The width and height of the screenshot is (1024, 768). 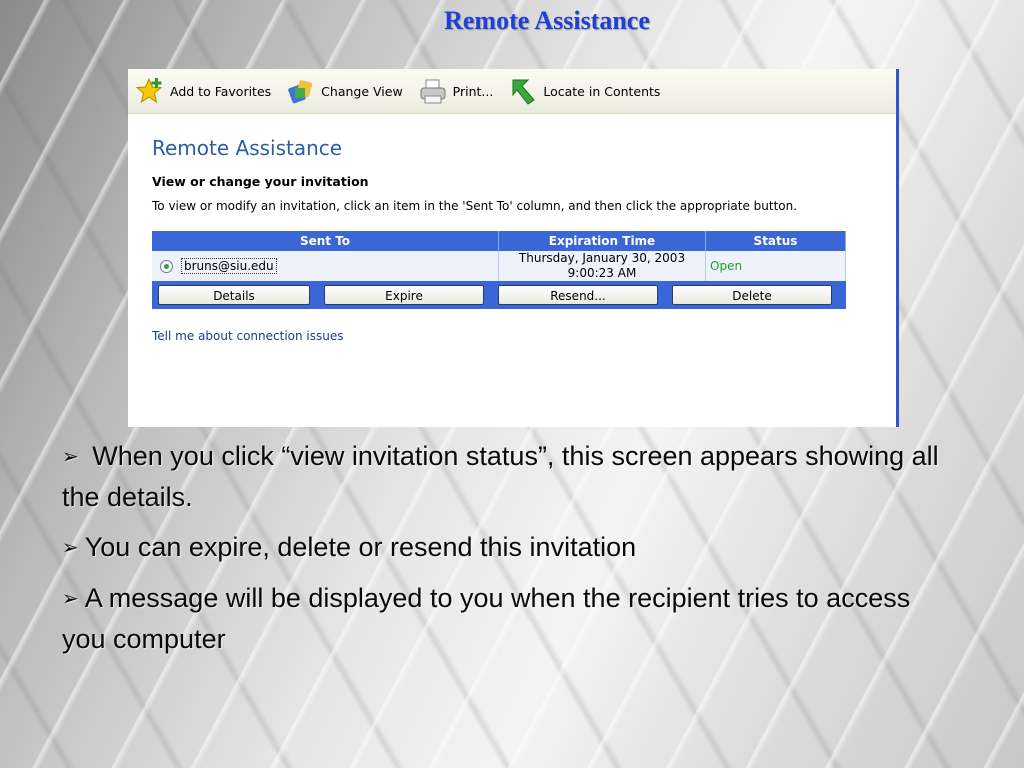 I want to click on delete-button: Delete, so click(x=752, y=295).